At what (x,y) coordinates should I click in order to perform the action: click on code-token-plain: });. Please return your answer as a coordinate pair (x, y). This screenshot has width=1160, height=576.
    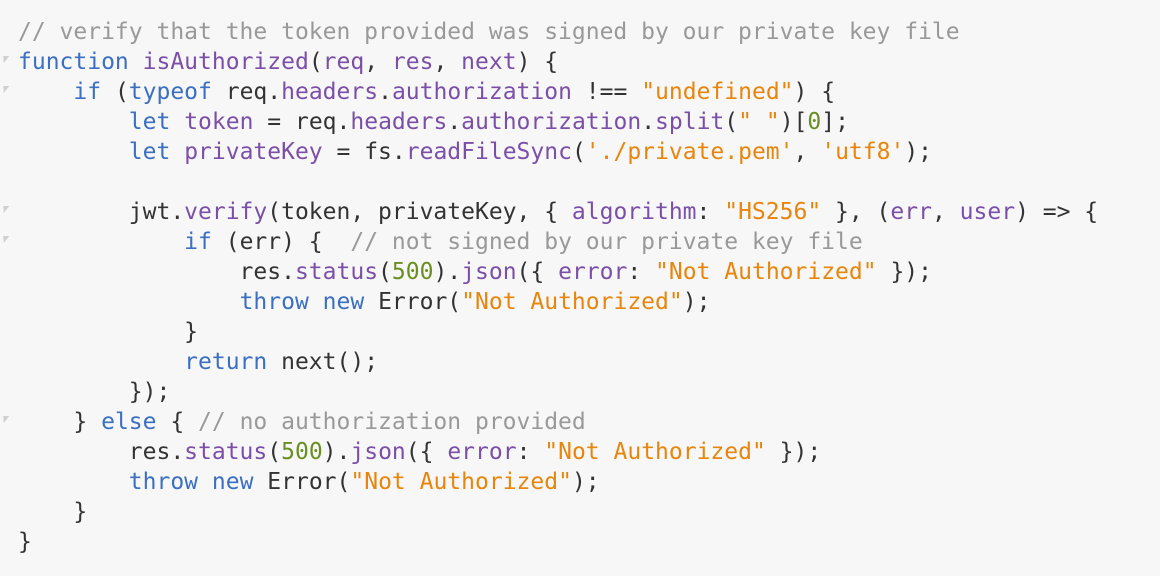
    Looking at the image, I should click on (904, 272).